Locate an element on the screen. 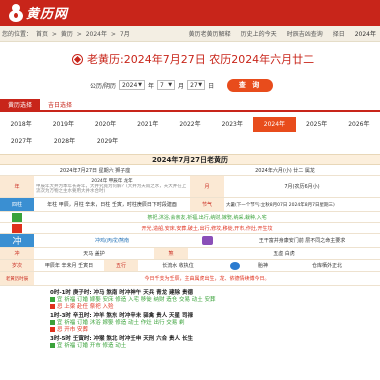 The width and height of the screenshot is (380, 380). site-logo: 黄历网 is located at coordinates (38, 12).